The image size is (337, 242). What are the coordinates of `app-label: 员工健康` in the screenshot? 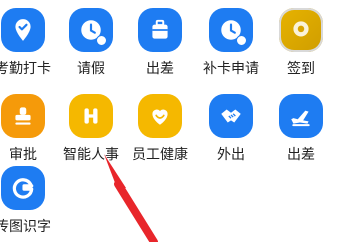 It's located at (160, 155).